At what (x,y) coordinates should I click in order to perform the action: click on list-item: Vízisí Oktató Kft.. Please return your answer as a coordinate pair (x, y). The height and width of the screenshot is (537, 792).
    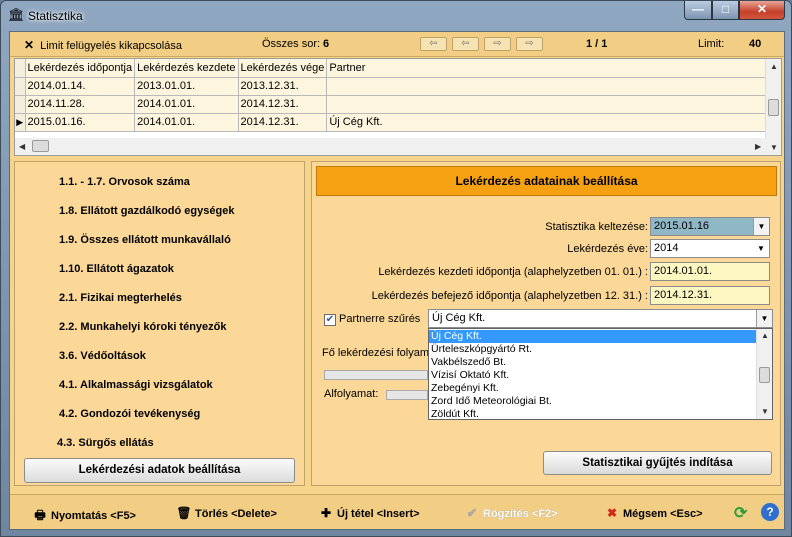
    Looking at the image, I should click on (592, 375).